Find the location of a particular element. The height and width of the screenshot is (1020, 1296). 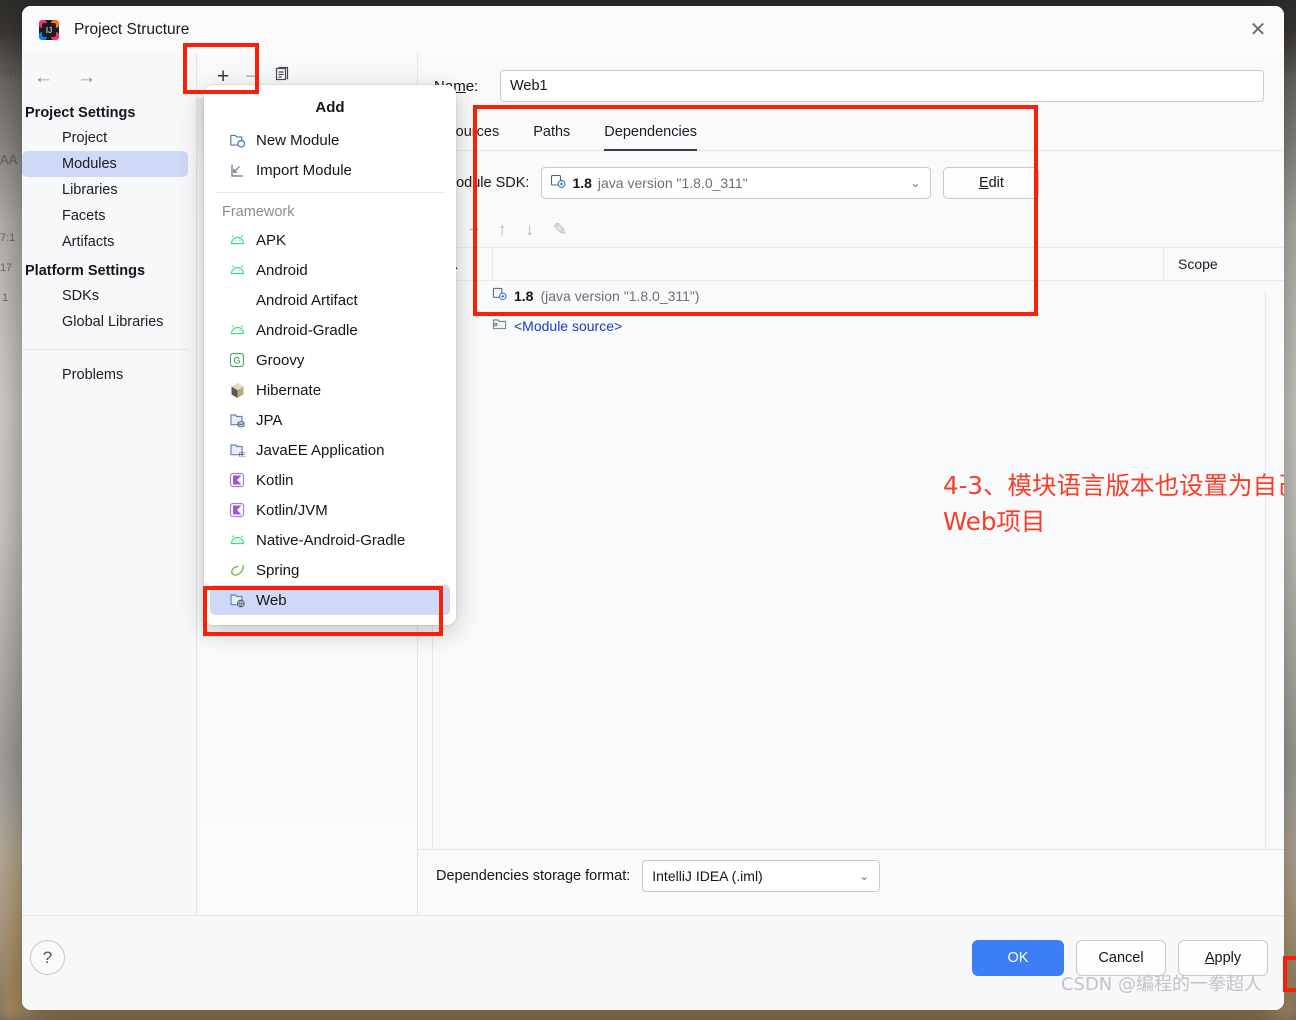

menu-item-label: Groovy is located at coordinates (280, 360).